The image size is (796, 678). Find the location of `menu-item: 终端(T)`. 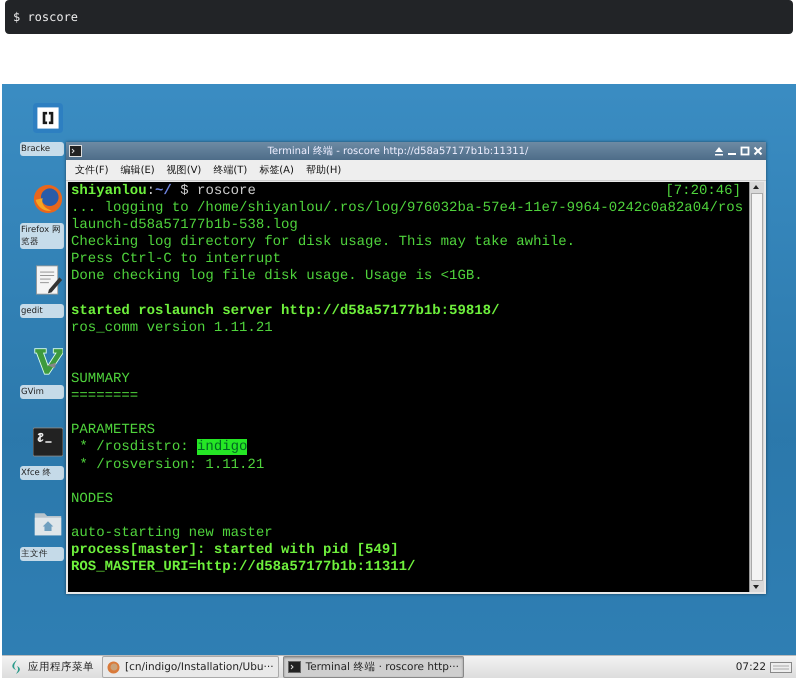

menu-item: 终端(T) is located at coordinates (230, 170).